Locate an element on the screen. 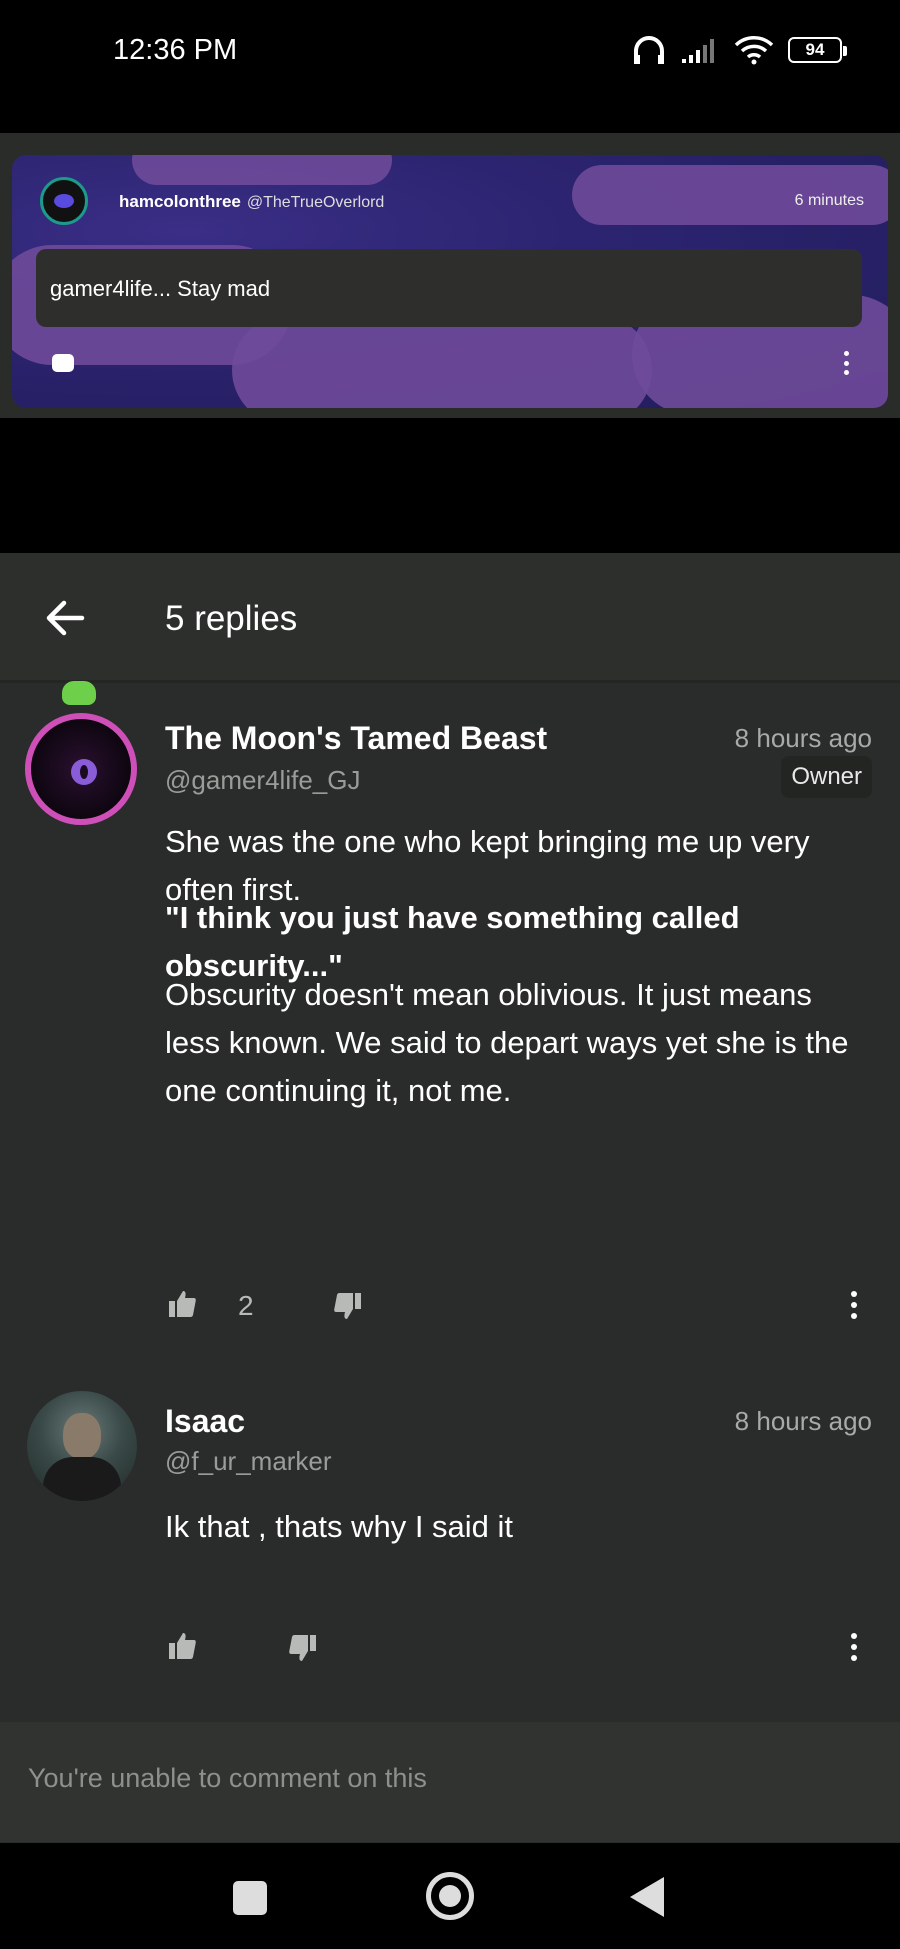  headphones-icon is located at coordinates (649, 50).